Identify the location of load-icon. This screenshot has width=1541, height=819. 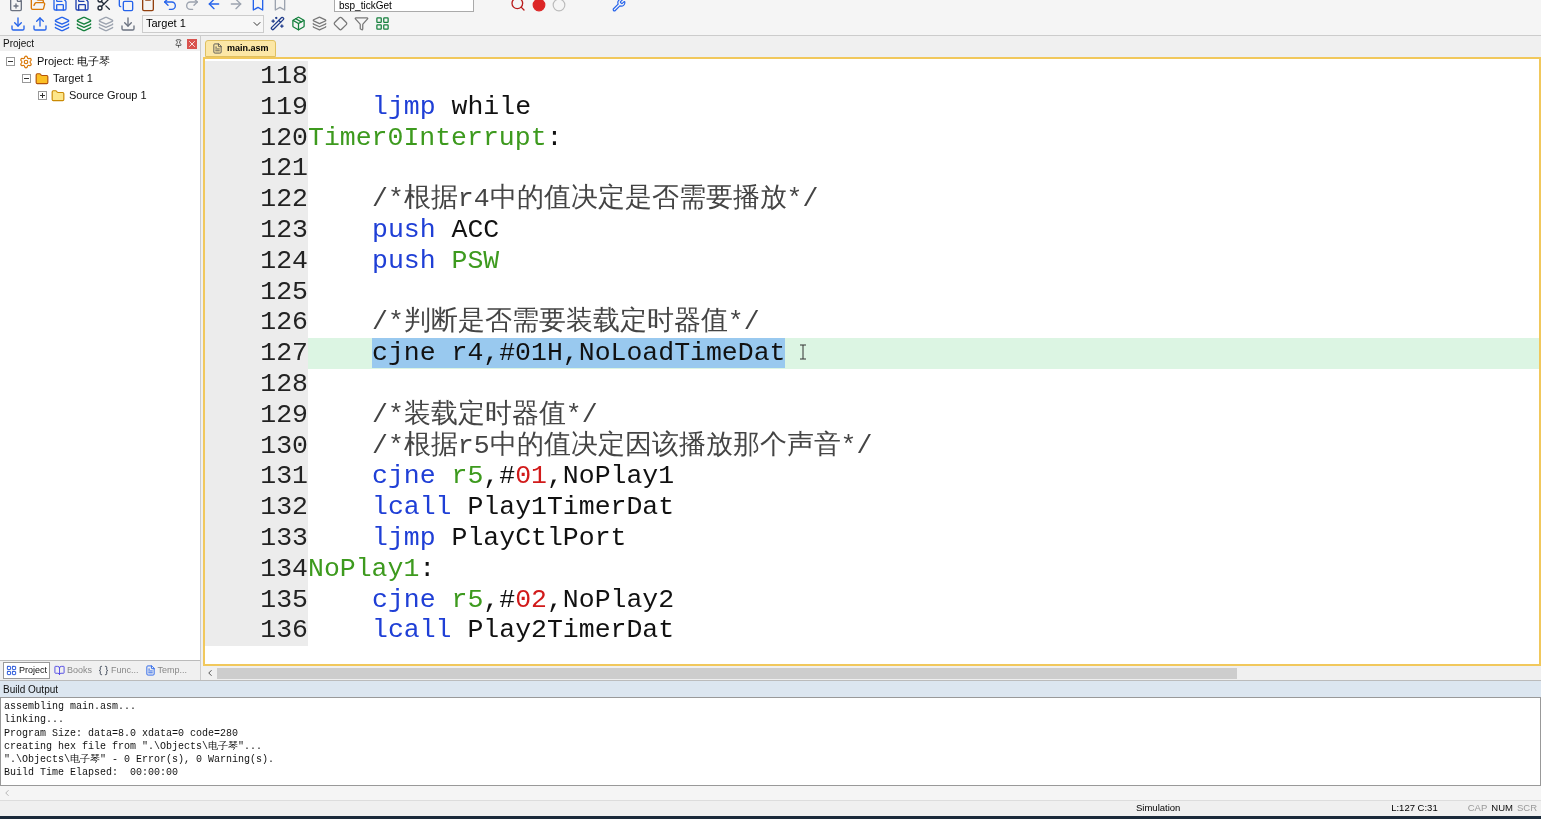
(128, 23).